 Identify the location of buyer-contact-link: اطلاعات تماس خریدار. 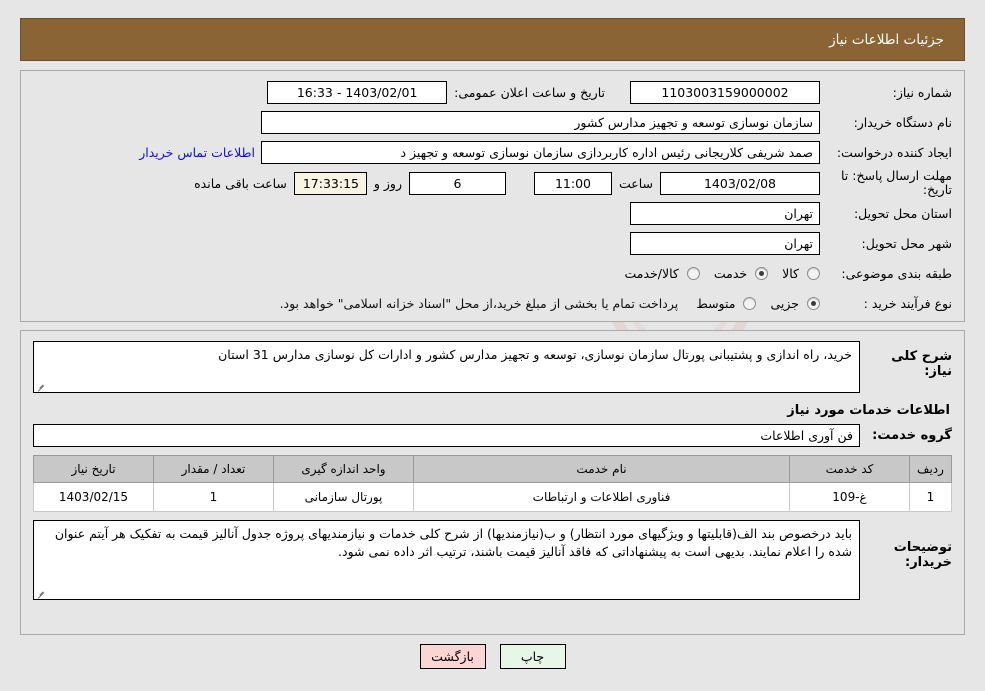
(200, 152).